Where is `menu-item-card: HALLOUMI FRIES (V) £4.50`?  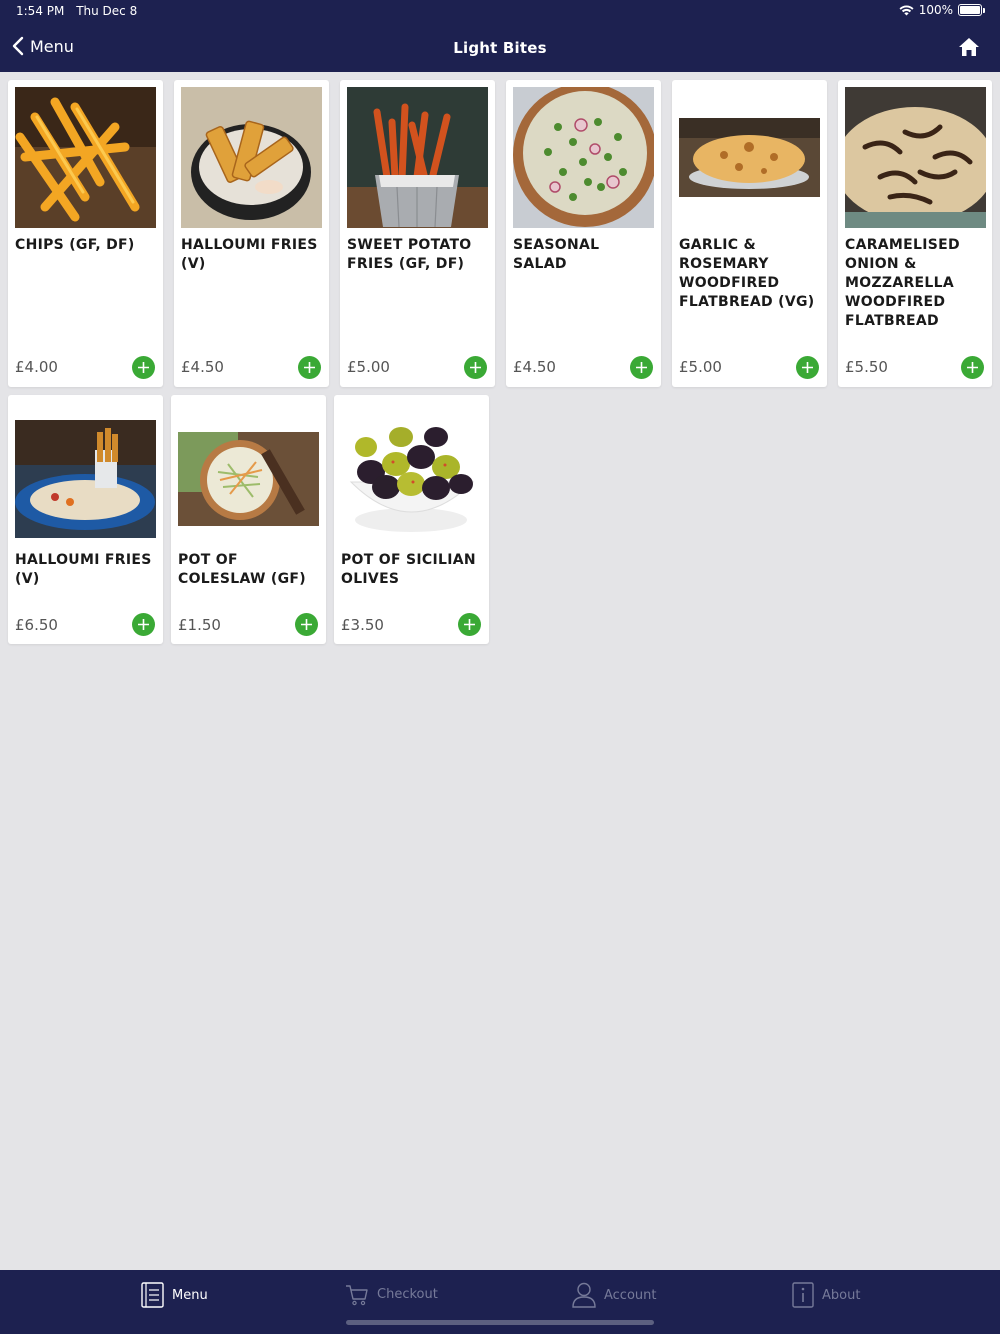
menu-item-card: HALLOUMI FRIES (V) £4.50 is located at coordinates (251, 233).